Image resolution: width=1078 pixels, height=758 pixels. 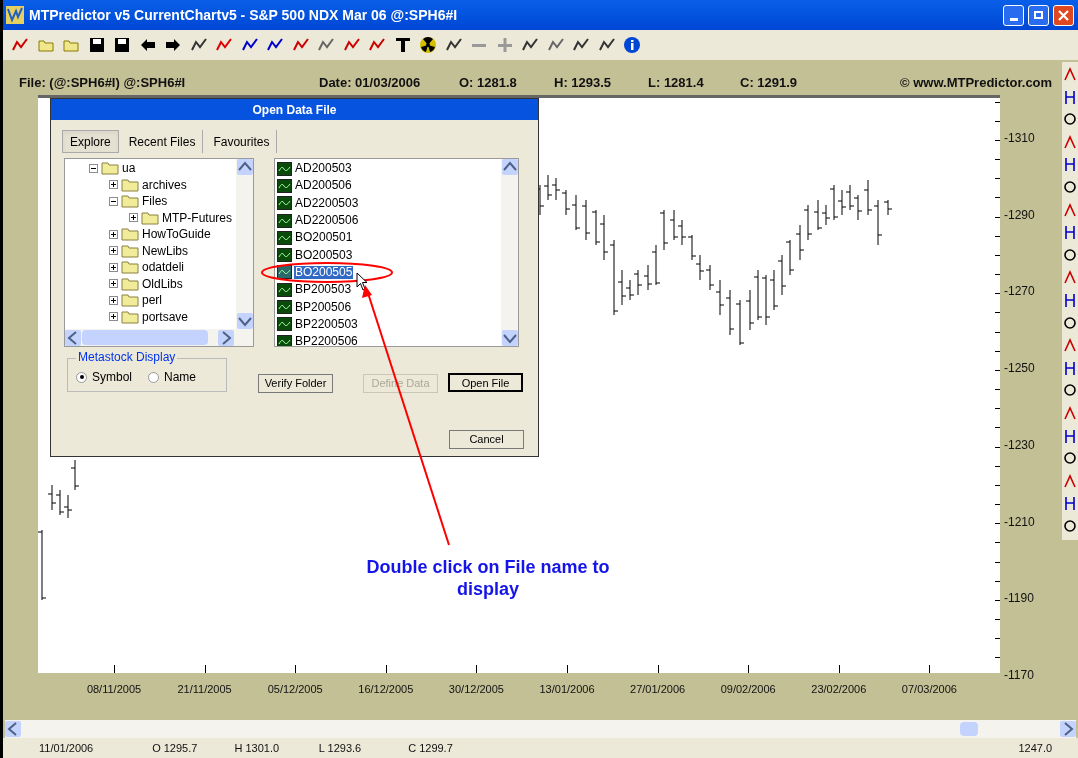 I want to click on text-tool-icon, so click(x=402, y=45).